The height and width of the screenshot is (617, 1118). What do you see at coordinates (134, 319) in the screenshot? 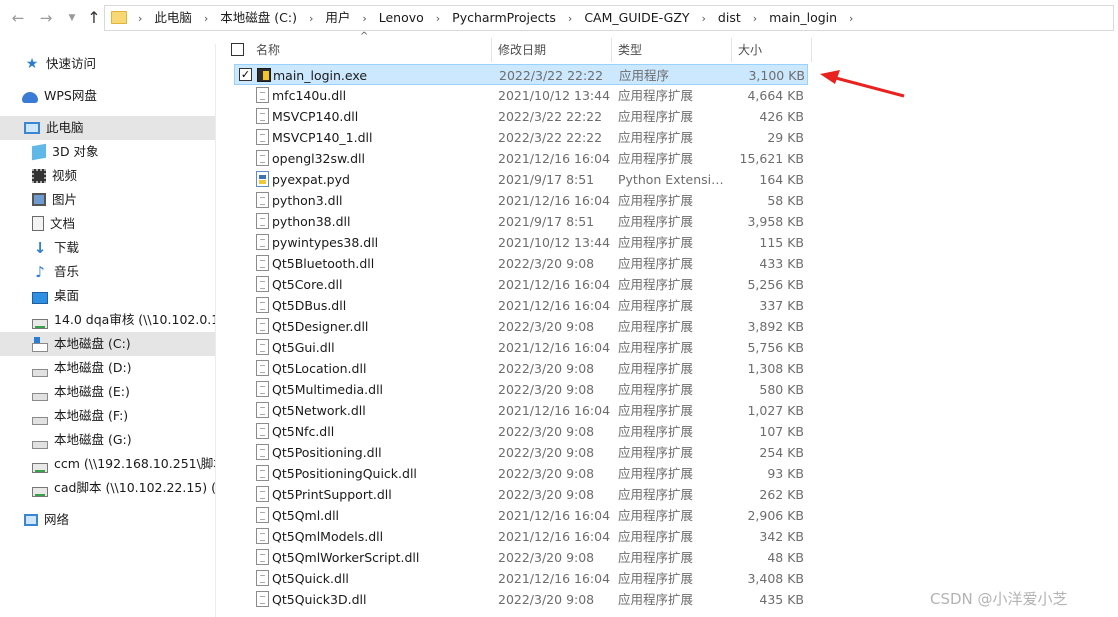
I see `sidebar-item-label: 14.0 dqa审核 (\\10.102.0.156` at bounding box center [134, 319].